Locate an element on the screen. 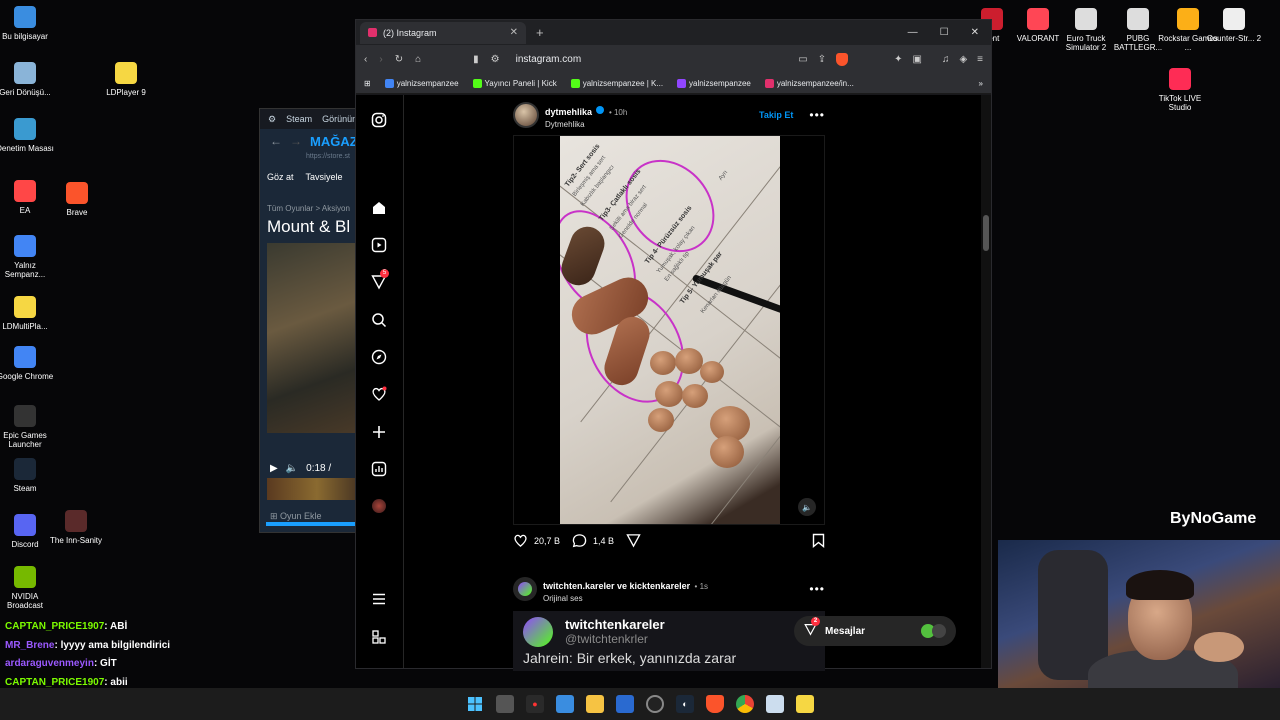  more-bookmarks-icon: » is located at coordinates (981, 83).